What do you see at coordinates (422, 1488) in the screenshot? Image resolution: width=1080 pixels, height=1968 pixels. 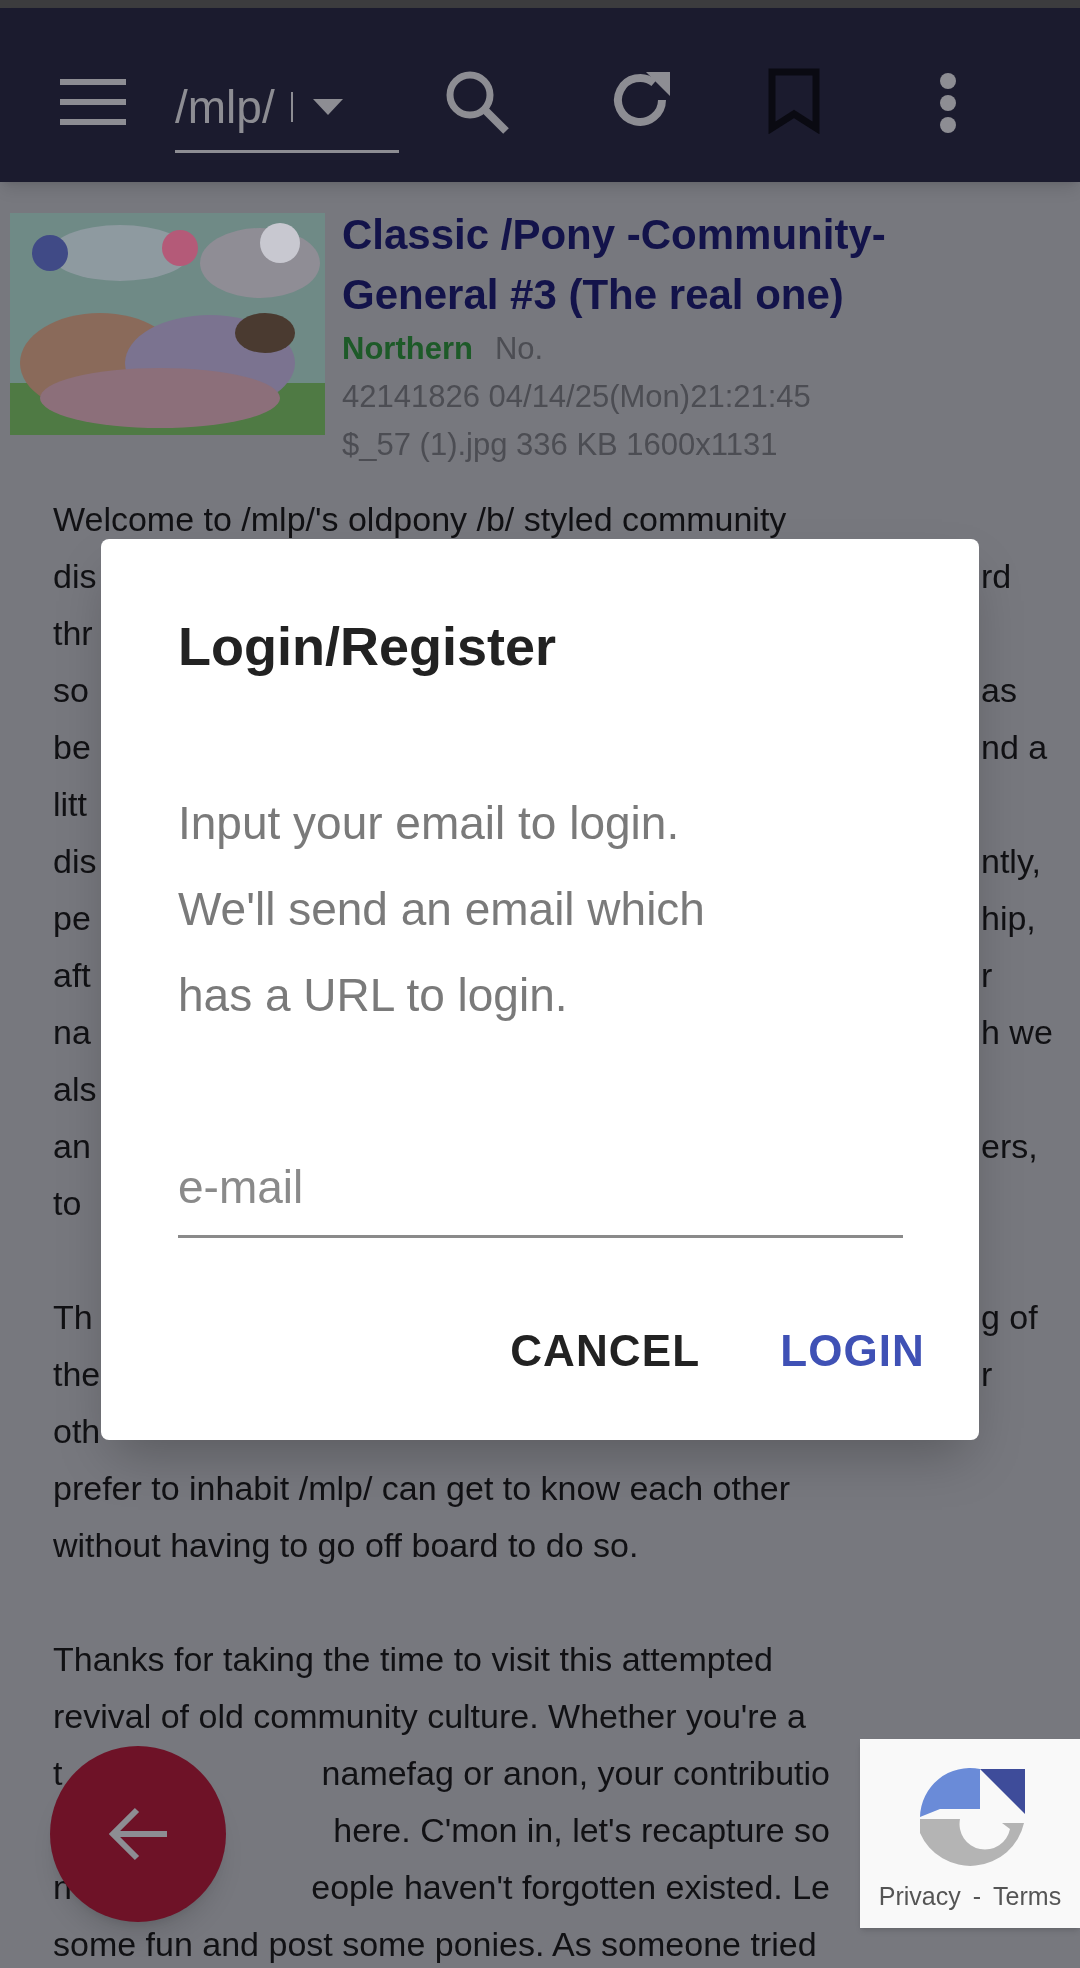 I see `post-text-fragment: prefer to inhabit /mlp/ can get to know each other` at bounding box center [422, 1488].